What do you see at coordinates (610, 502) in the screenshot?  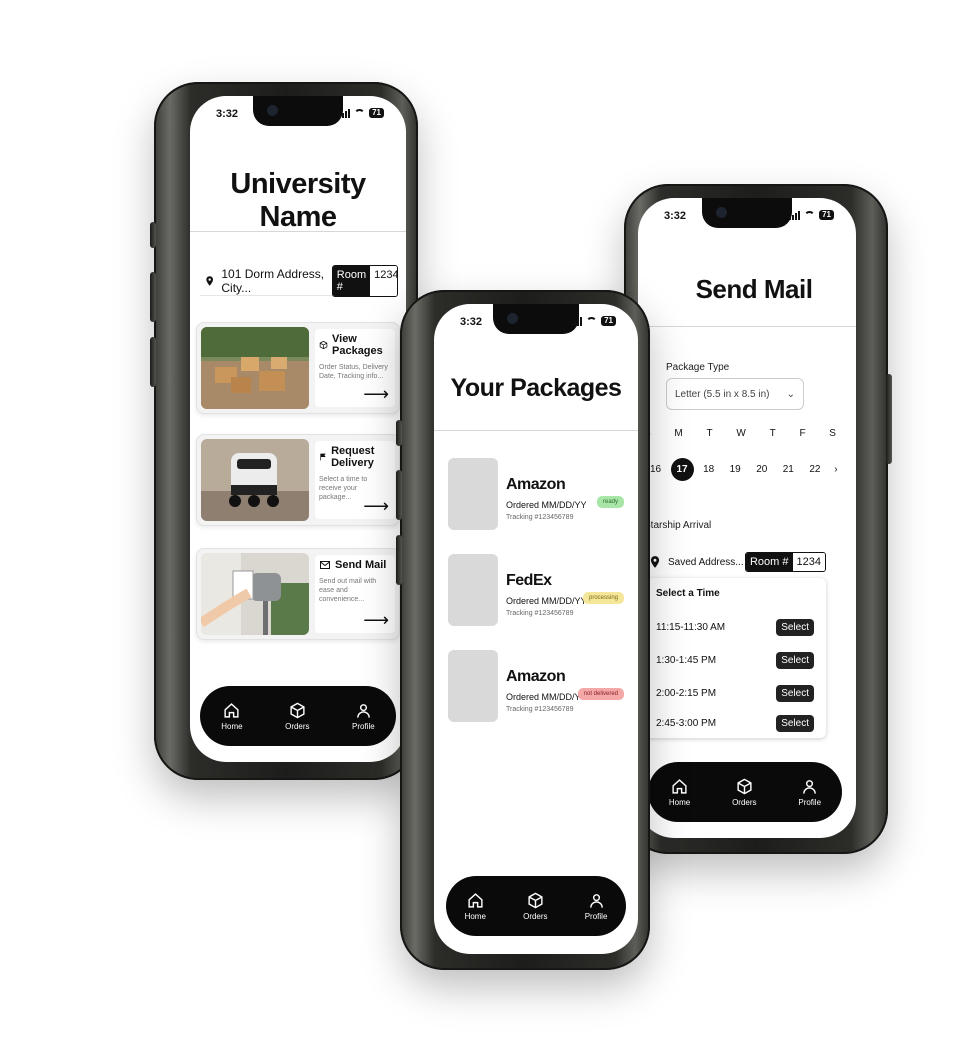 I see `status-badge: ready` at bounding box center [610, 502].